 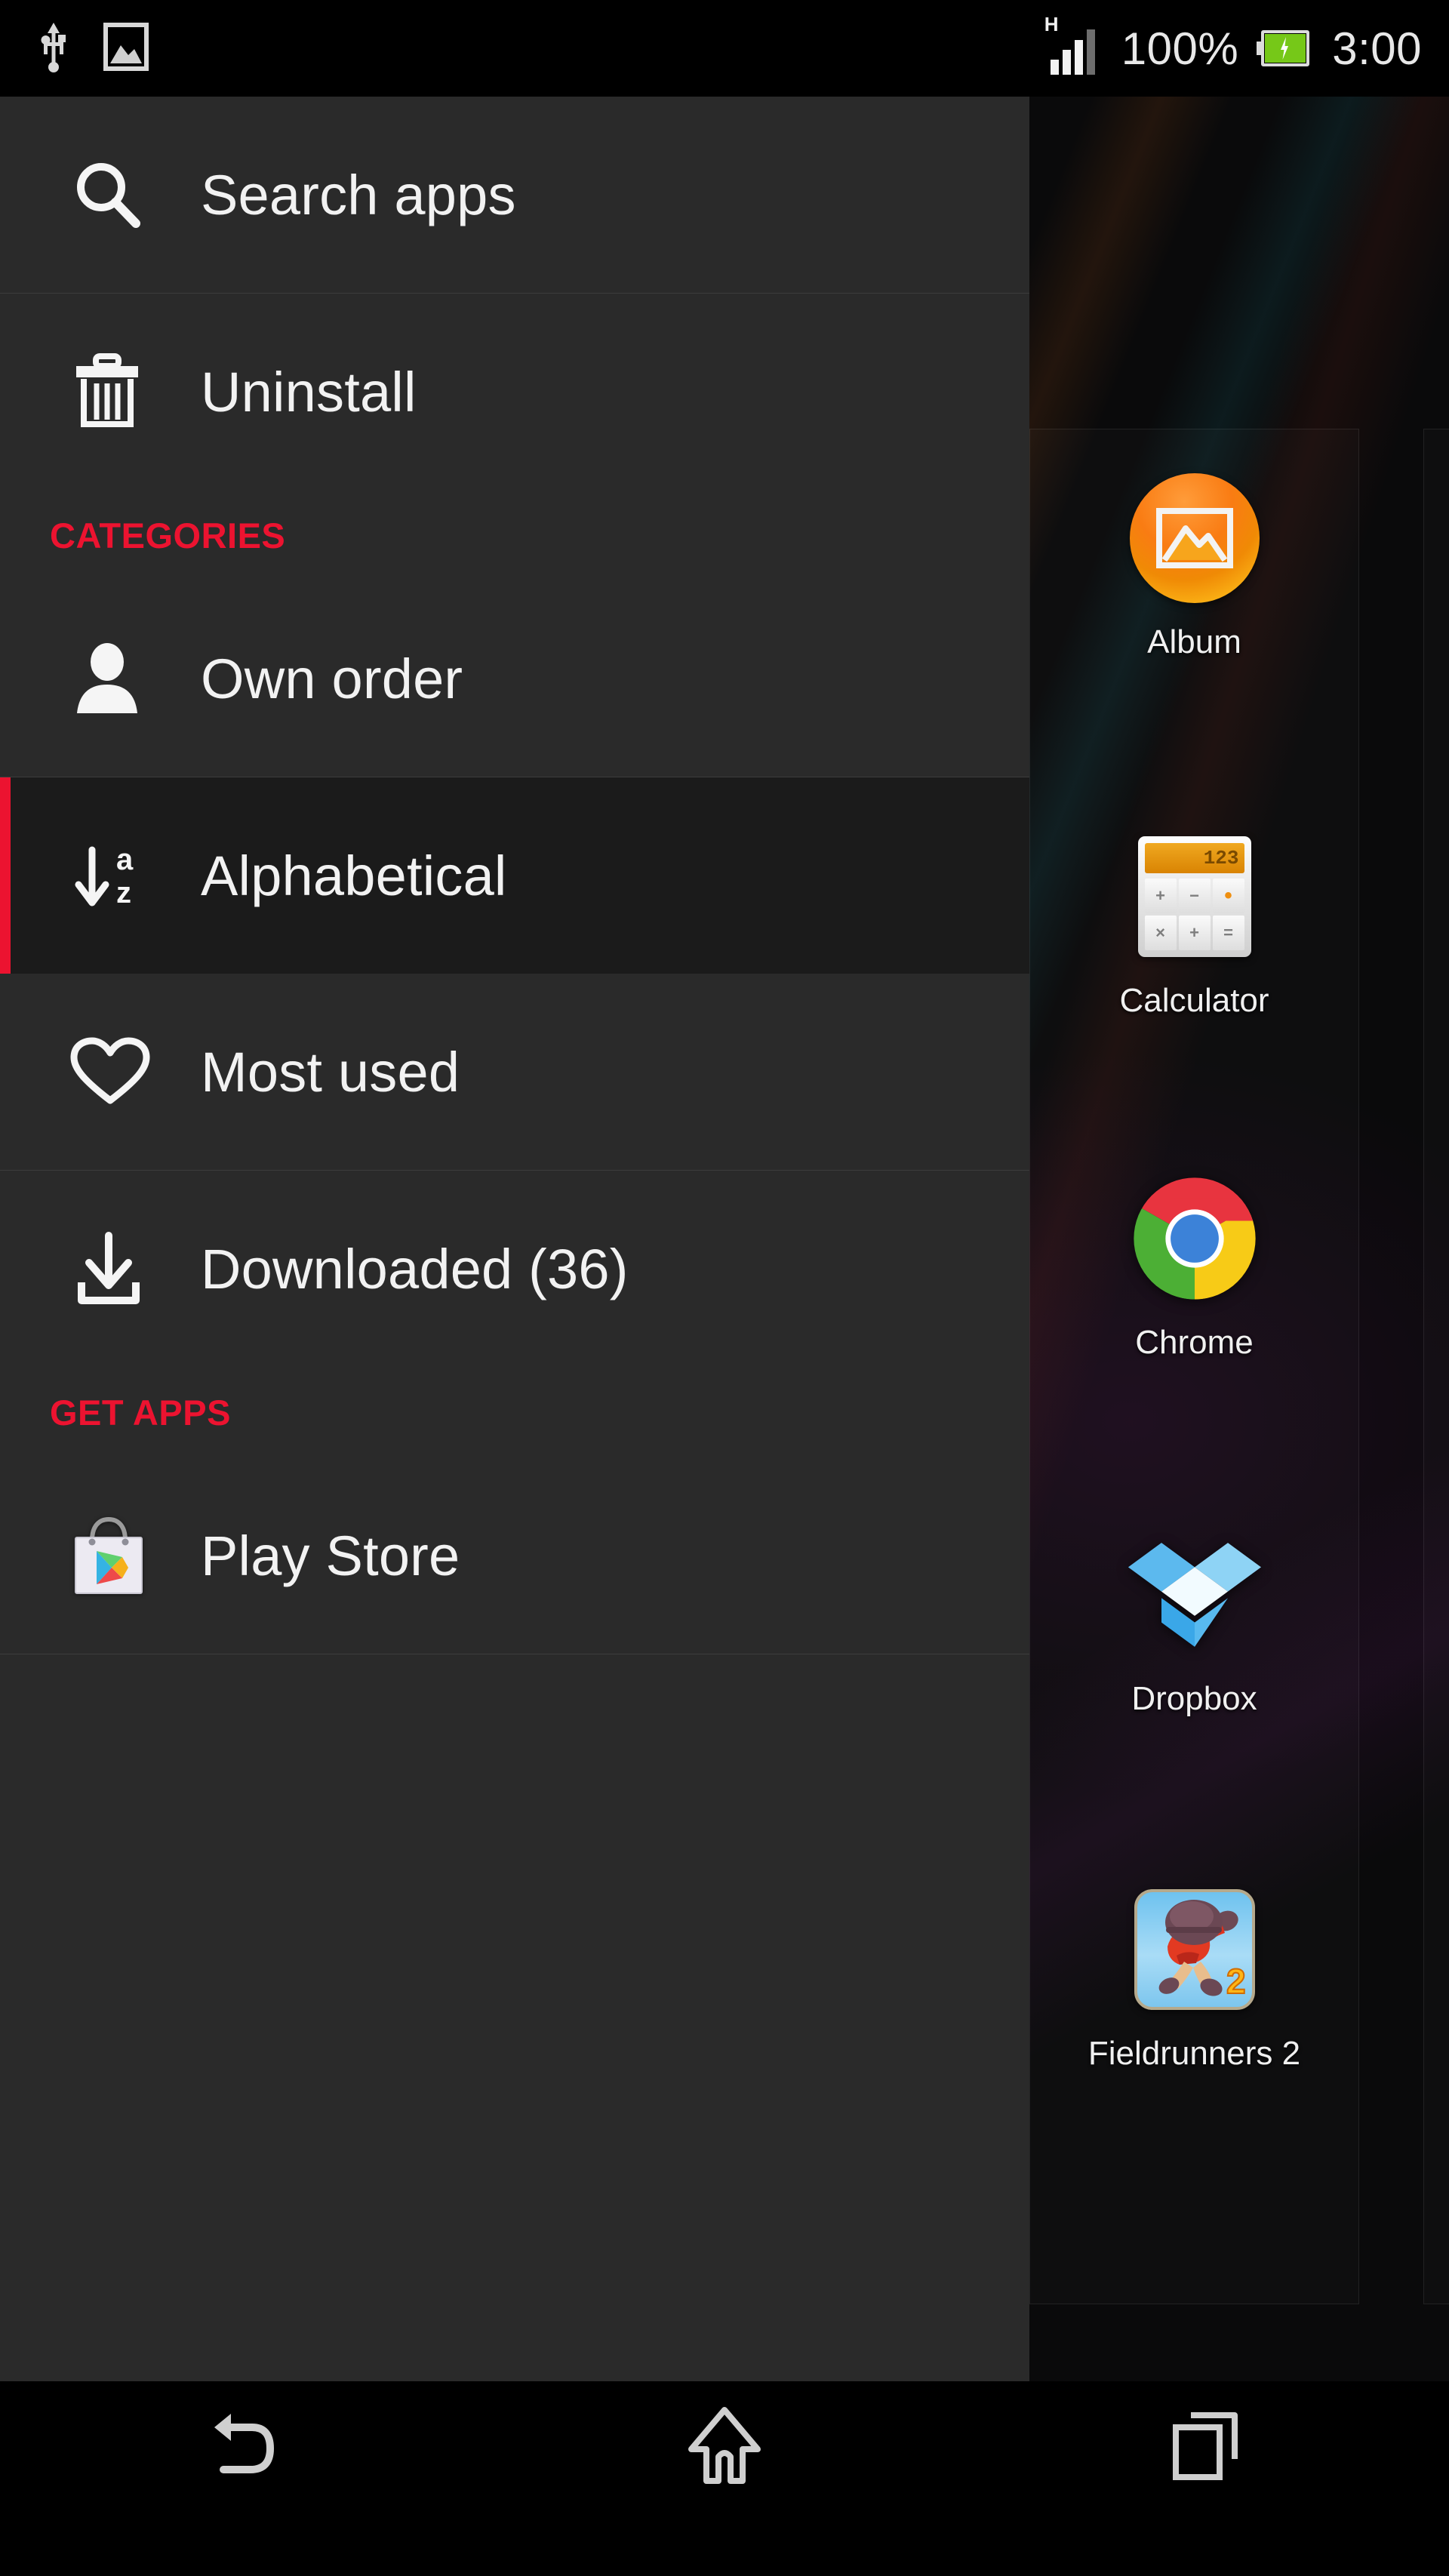 What do you see at coordinates (1194, 896) in the screenshot?
I see `calculator-icon: 123 + − • × + =` at bounding box center [1194, 896].